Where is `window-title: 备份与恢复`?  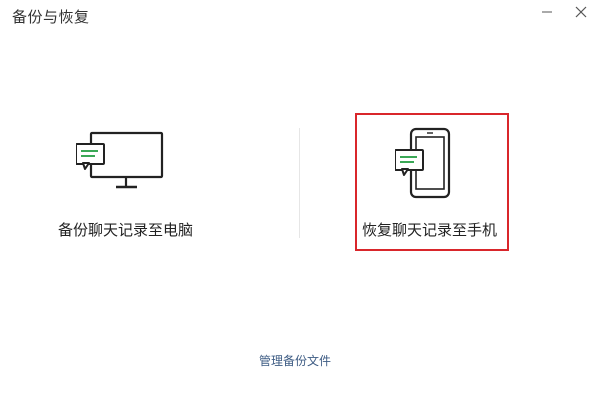 window-title: 备份与恢复 is located at coordinates (51, 17).